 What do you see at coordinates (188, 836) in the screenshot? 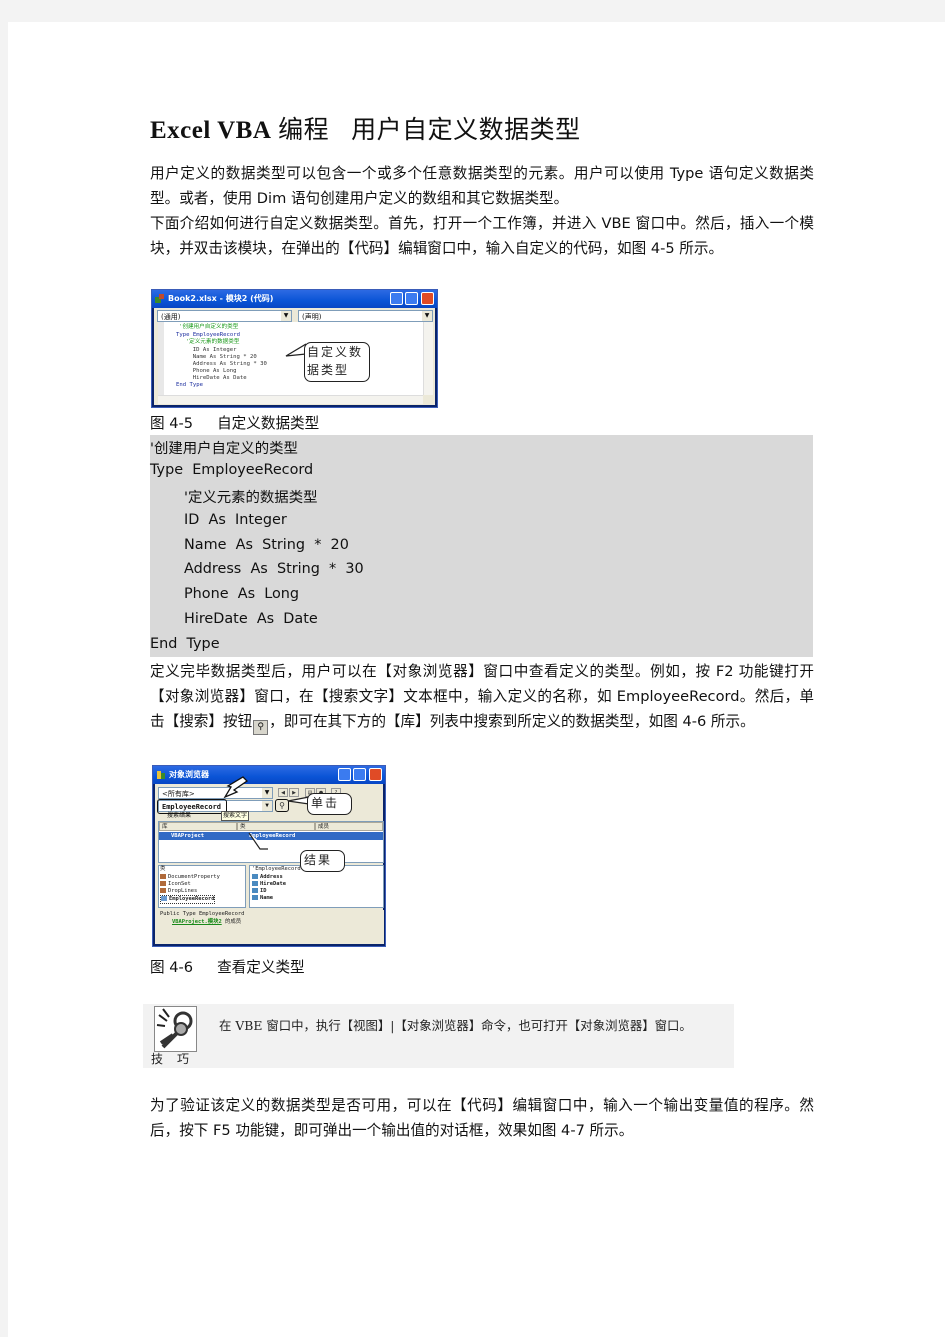
I see `result-library: VBAProject` at bounding box center [188, 836].